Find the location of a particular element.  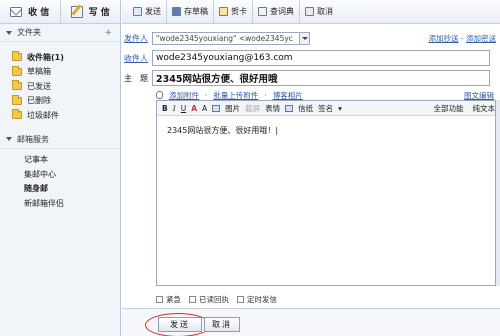

signature-button: 签名 is located at coordinates (325, 108).